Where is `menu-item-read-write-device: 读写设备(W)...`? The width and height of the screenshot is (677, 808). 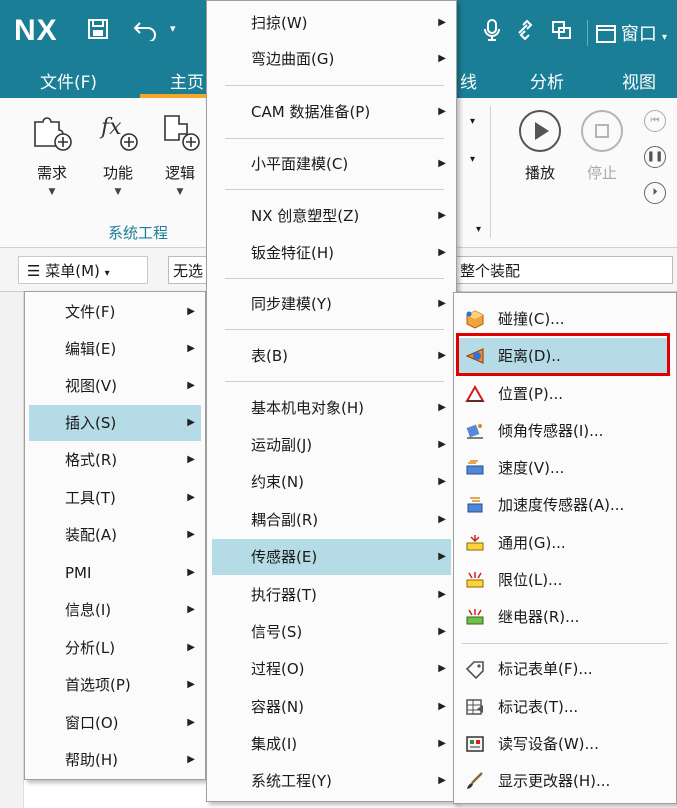
menu-item-read-write-device: 读写设备(W)... is located at coordinates (565, 744).